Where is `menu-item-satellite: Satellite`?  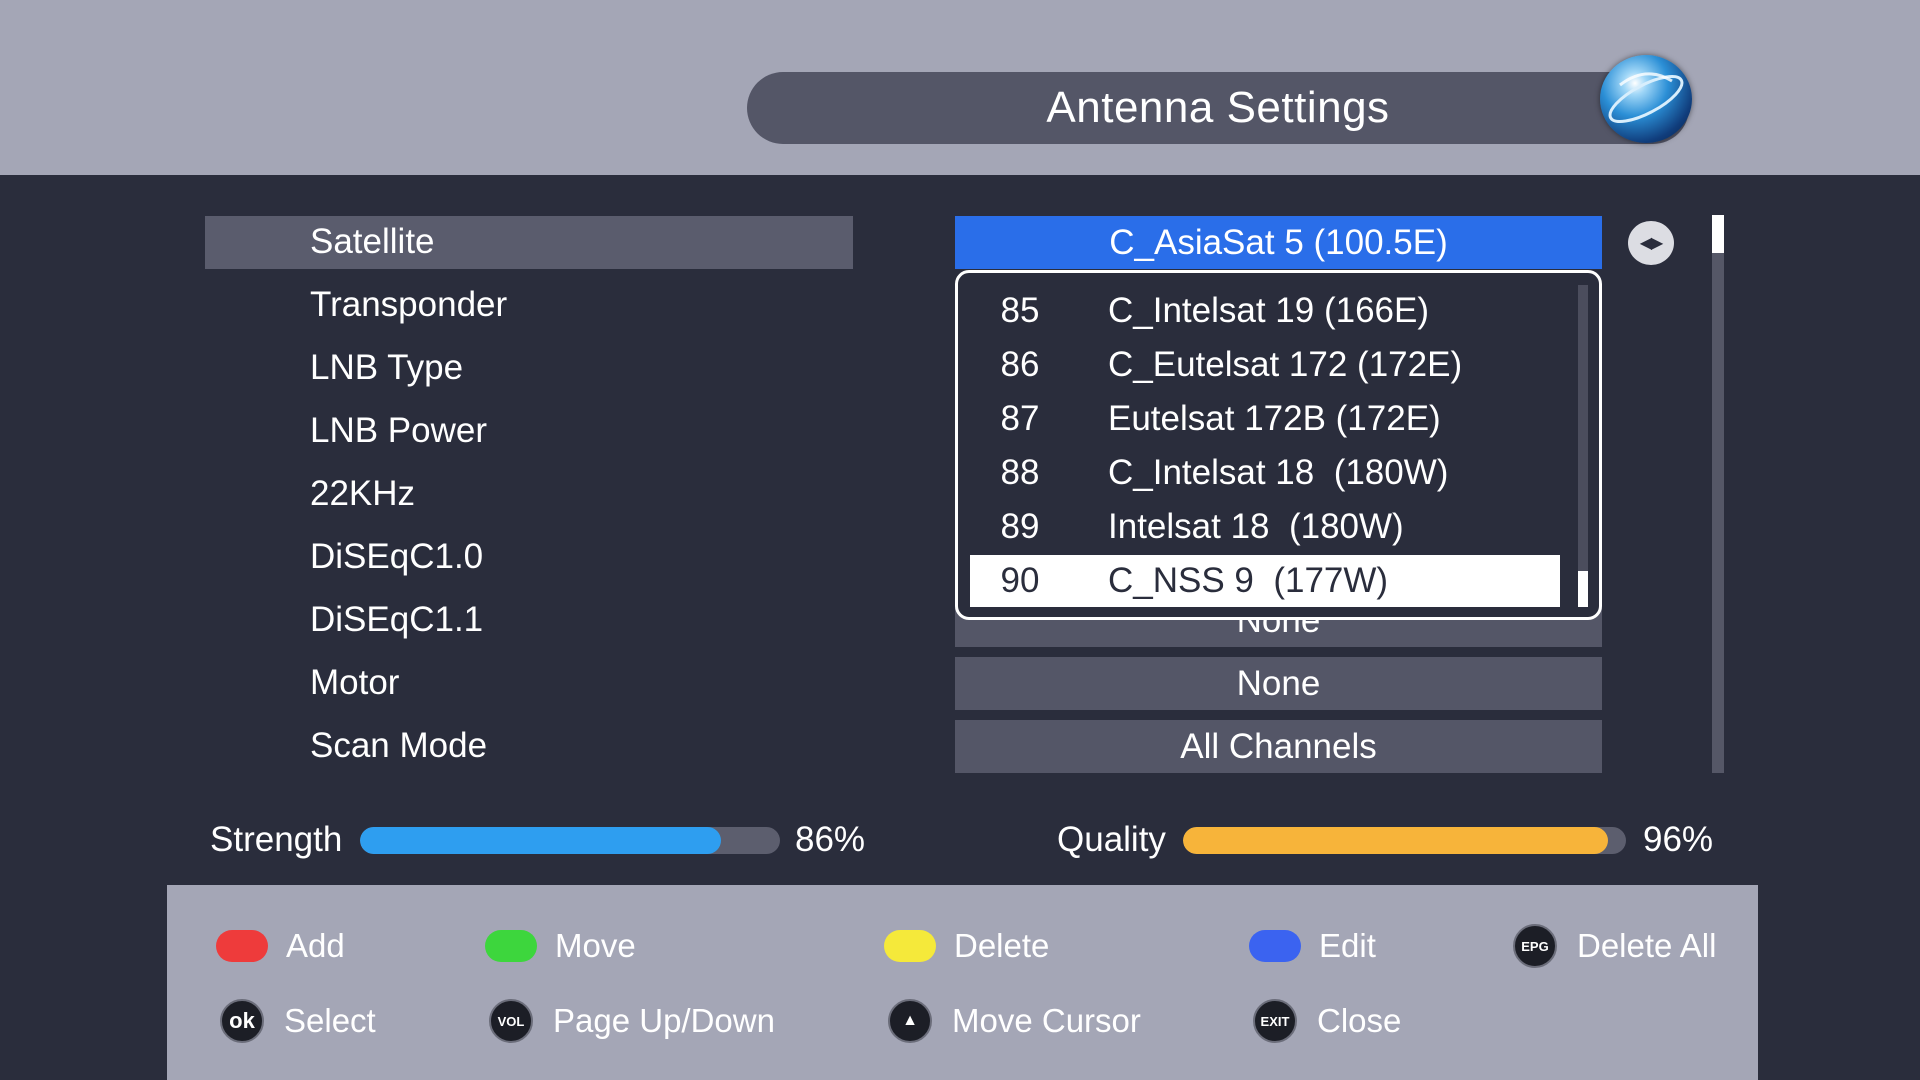 menu-item-satellite: Satellite is located at coordinates (372, 242).